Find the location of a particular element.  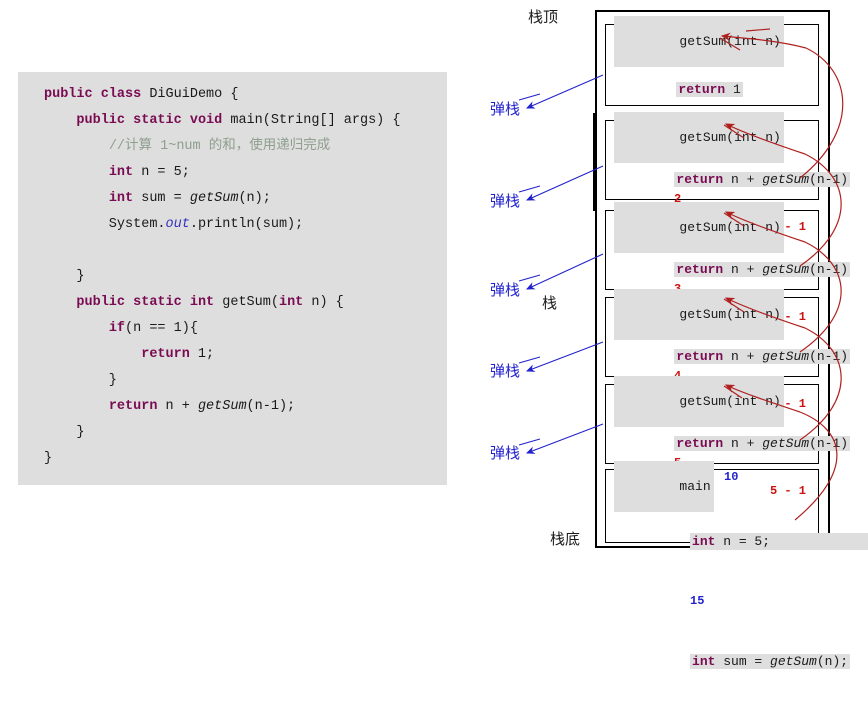

frame-1-return-stmt: return 1 is located at coordinates (709, 89).